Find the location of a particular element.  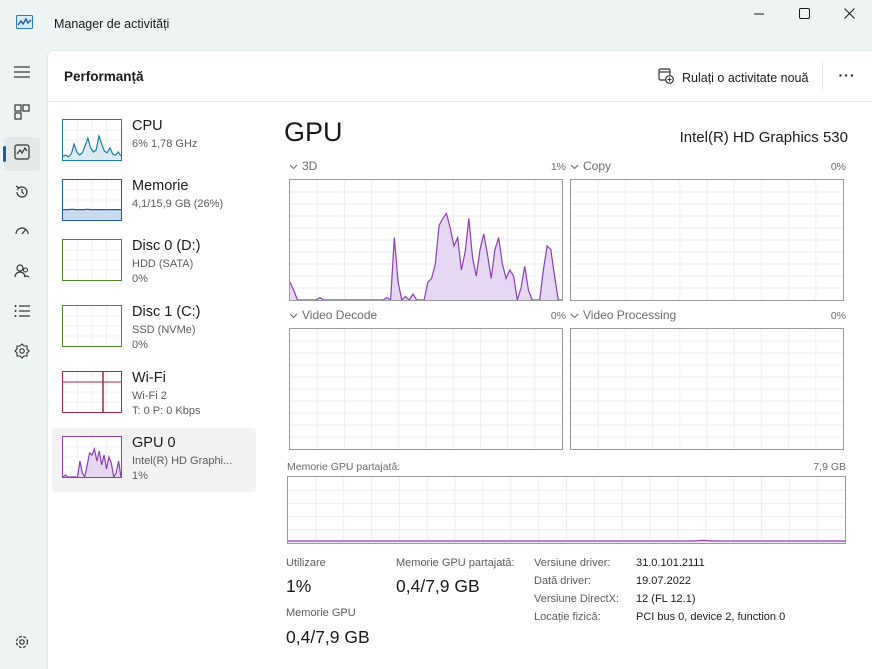

driver-version-value: 31.0.101.2111 is located at coordinates (670, 563).